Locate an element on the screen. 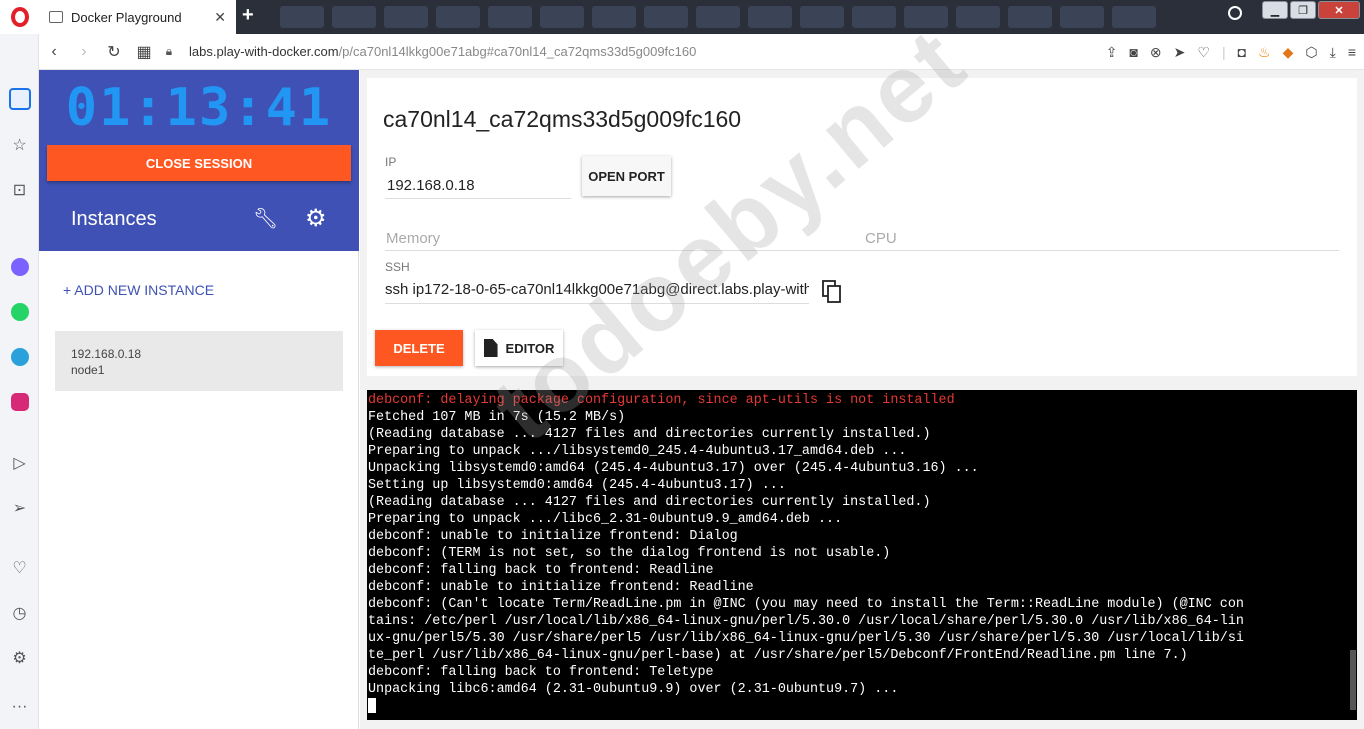 This screenshot has width=1364, height=729. open-port-button: OPEN PORT is located at coordinates (626, 176).